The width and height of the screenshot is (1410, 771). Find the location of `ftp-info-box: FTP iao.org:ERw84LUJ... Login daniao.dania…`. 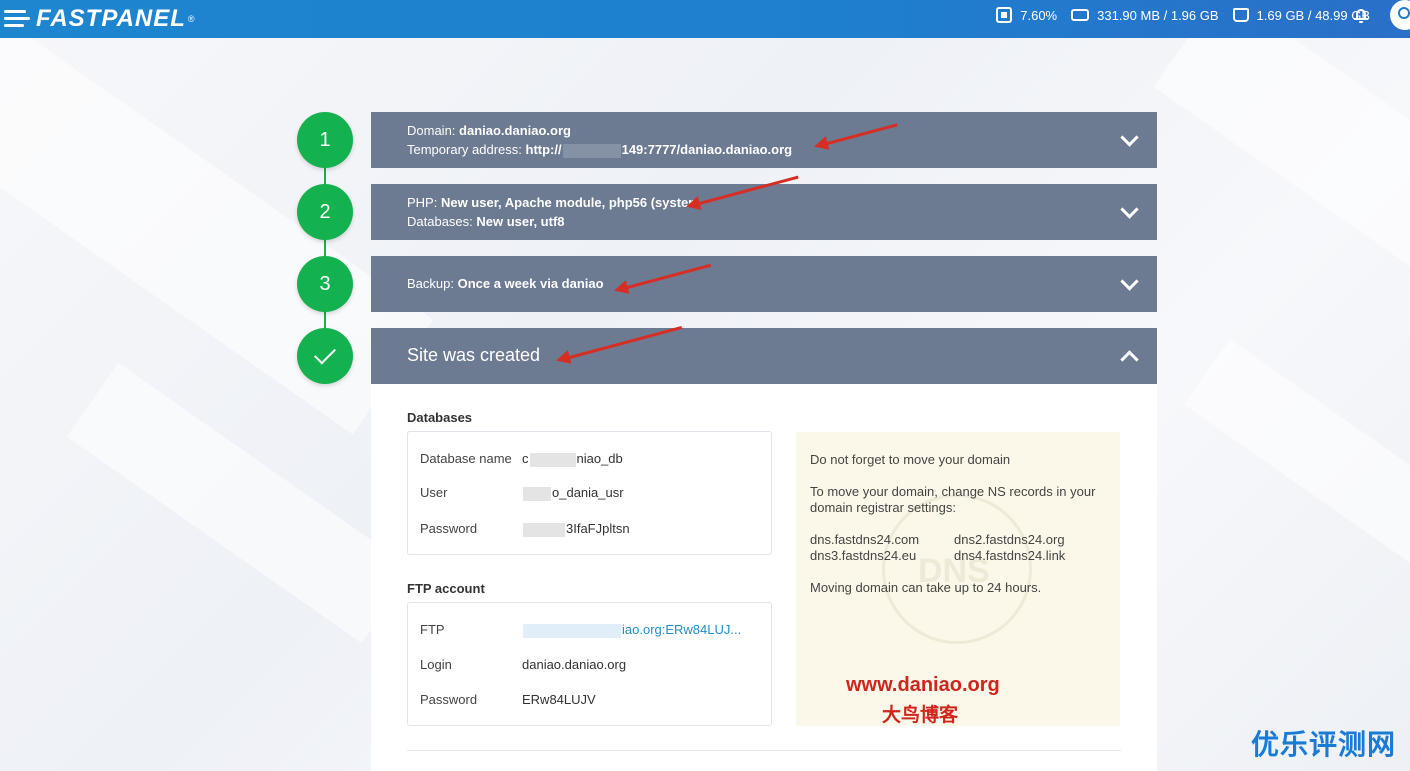

ftp-info-box: FTP iao.org:ERw84LUJ... Login daniao.dania… is located at coordinates (589, 664).